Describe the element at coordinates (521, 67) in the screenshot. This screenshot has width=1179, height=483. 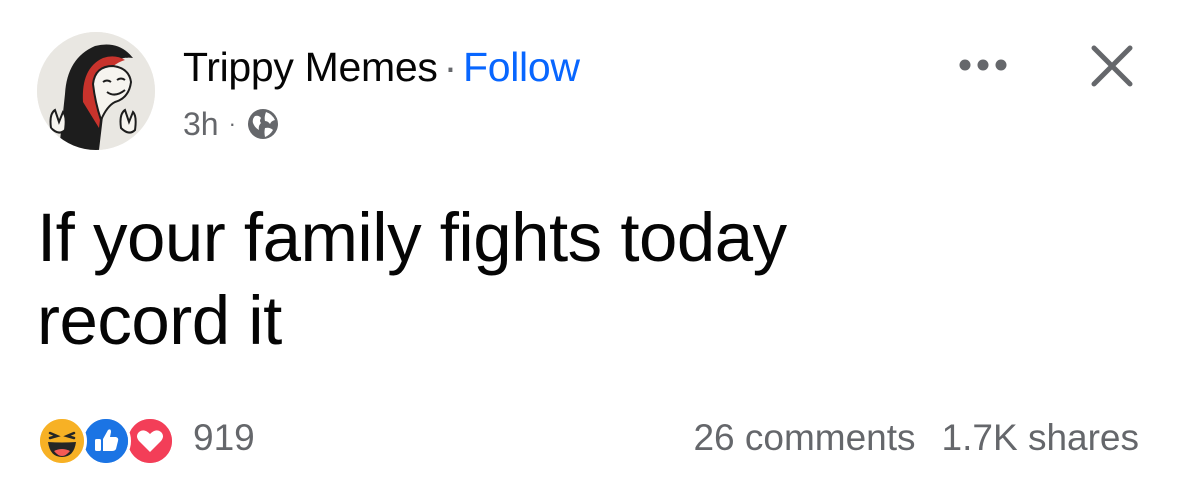
I see `follow-button: Follow` at that location.